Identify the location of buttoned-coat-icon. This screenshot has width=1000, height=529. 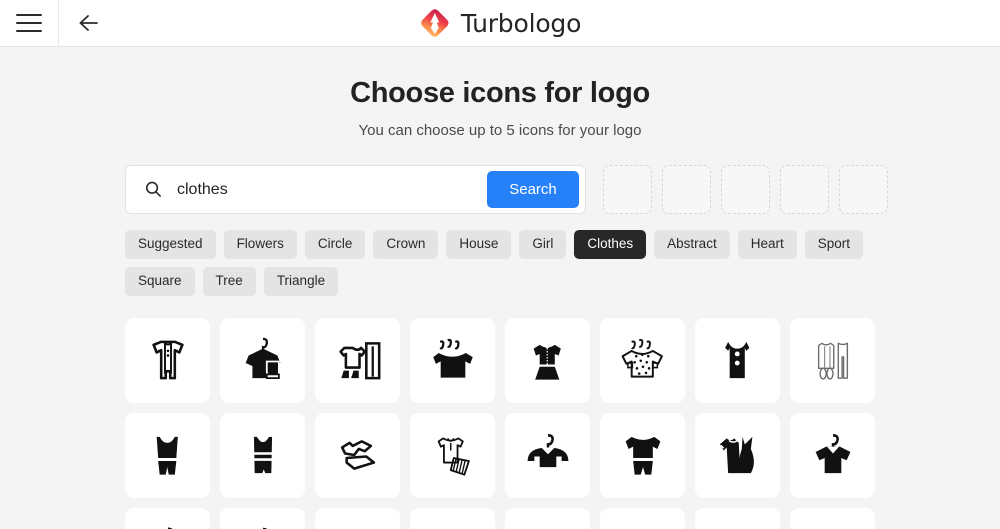
(736, 360).